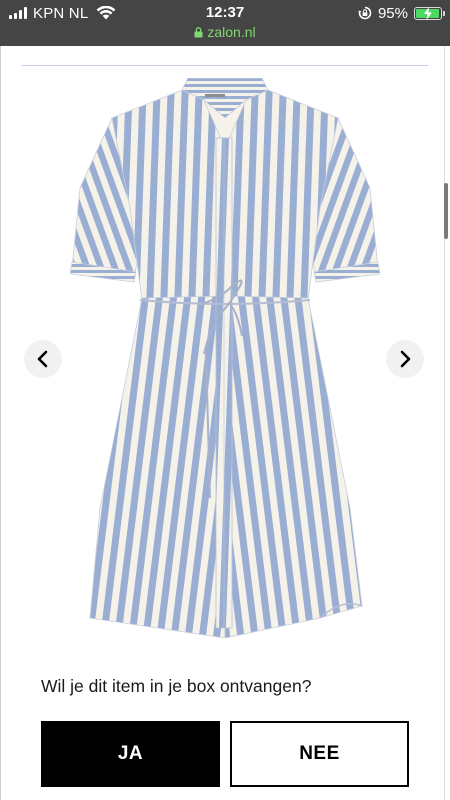 The image size is (450, 800). I want to click on next-image-button, so click(405, 359).